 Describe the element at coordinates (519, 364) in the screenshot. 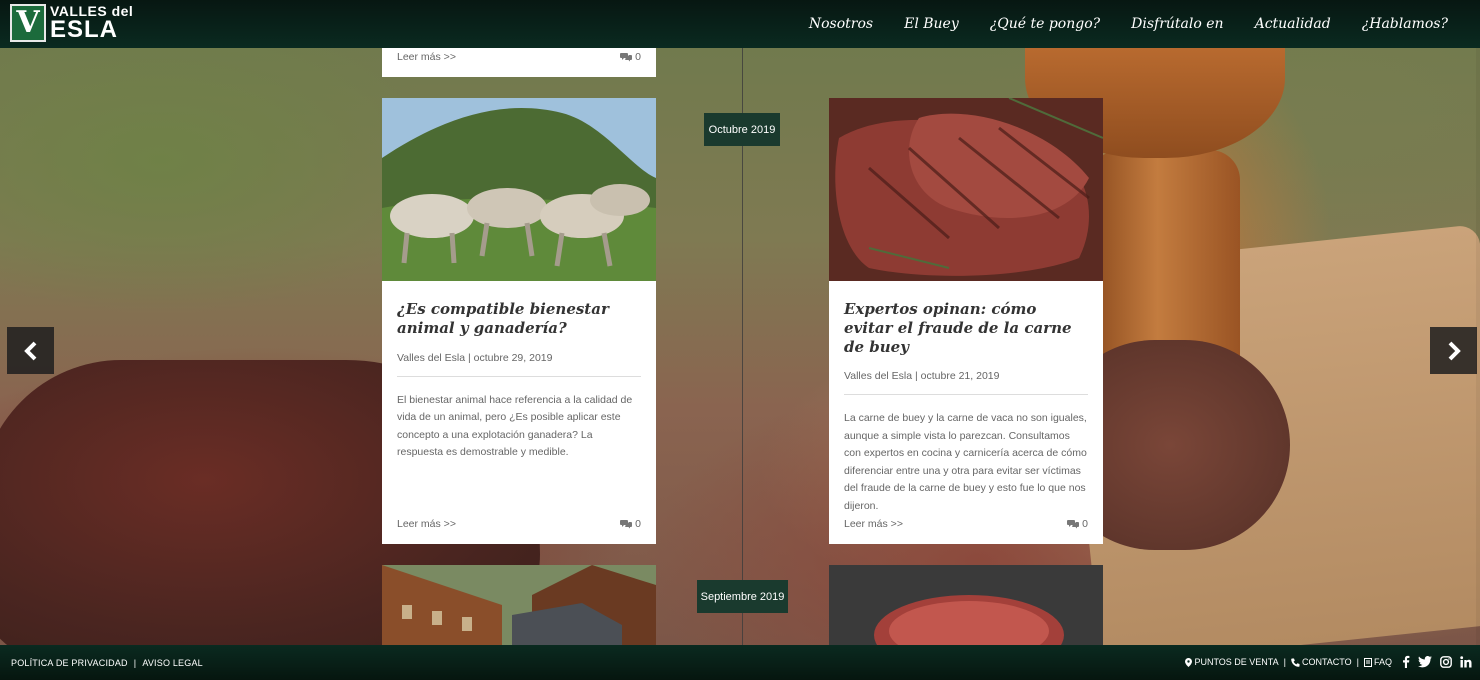

I see `post-meta: Valles del Esla | octubre 29, 2019` at that location.